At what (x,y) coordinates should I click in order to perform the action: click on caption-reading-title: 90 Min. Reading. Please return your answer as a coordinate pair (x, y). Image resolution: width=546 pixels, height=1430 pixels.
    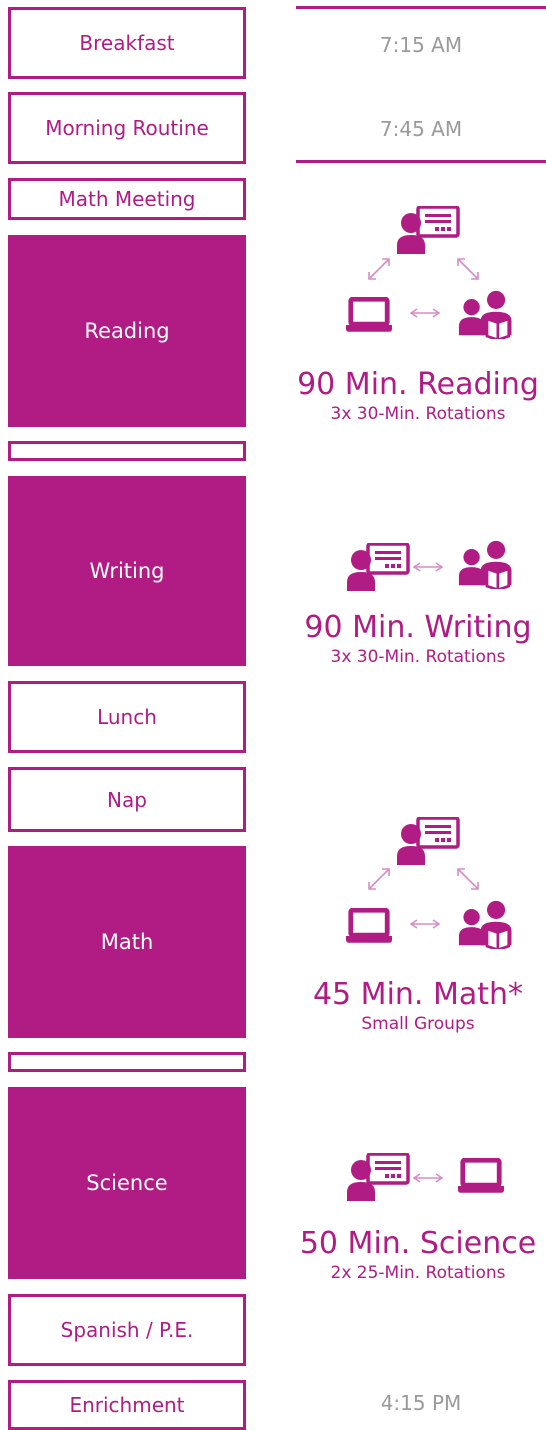
    Looking at the image, I should click on (418, 384).